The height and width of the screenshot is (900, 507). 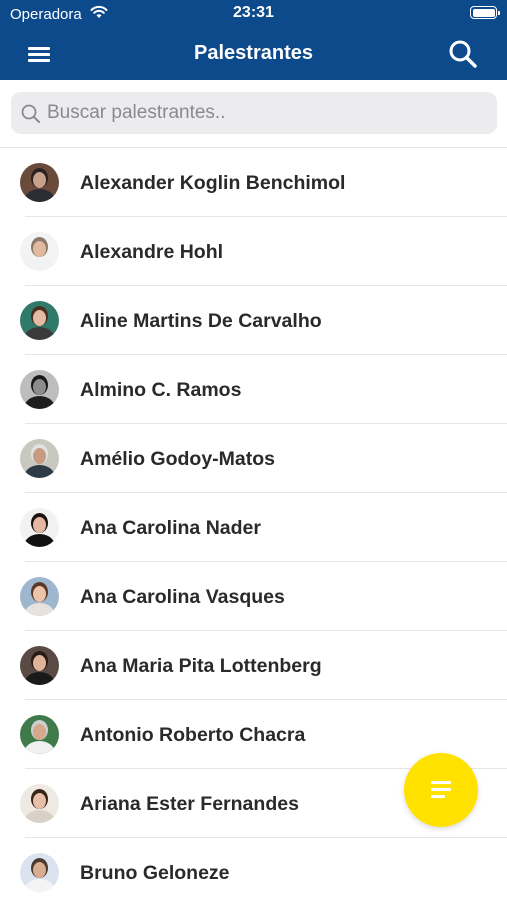 What do you see at coordinates (155, 873) in the screenshot?
I see `speaker-name: Bruno Geloneze` at bounding box center [155, 873].